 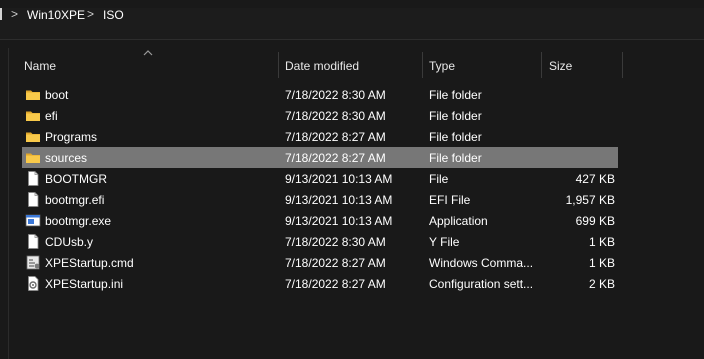 I want to click on file-name: sources, so click(x=66, y=158).